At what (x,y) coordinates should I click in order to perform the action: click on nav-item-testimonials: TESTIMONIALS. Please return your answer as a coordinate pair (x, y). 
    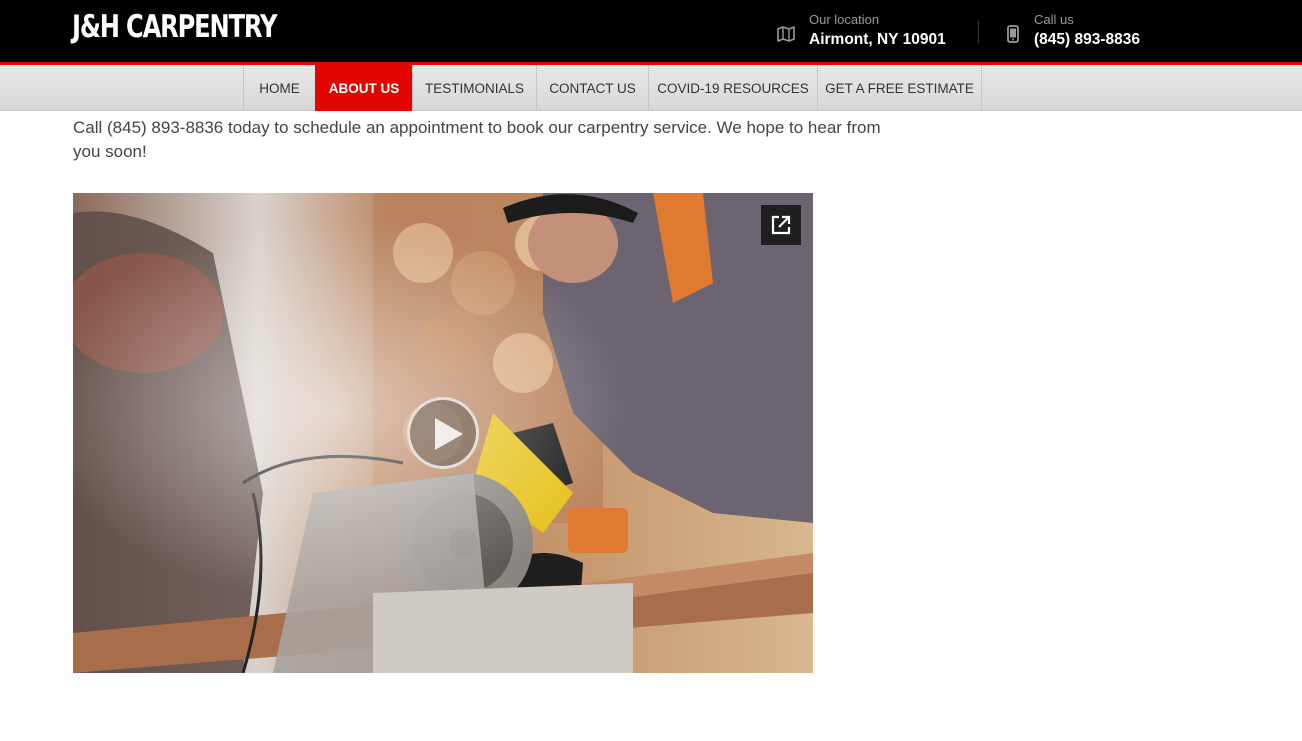
    Looking at the image, I should click on (474, 88).